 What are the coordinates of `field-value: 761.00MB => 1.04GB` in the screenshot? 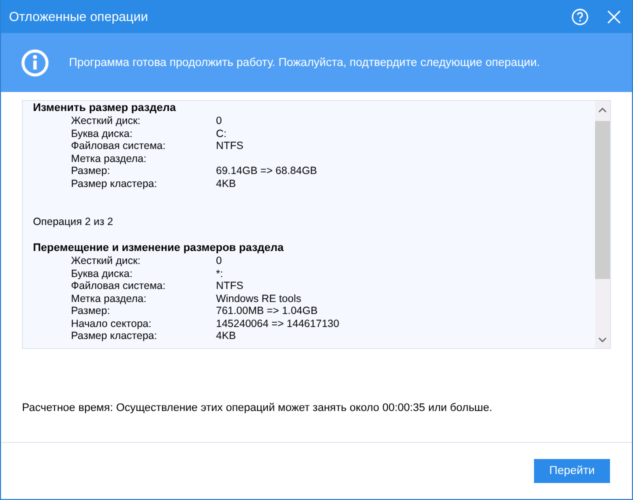 It's located at (267, 311).